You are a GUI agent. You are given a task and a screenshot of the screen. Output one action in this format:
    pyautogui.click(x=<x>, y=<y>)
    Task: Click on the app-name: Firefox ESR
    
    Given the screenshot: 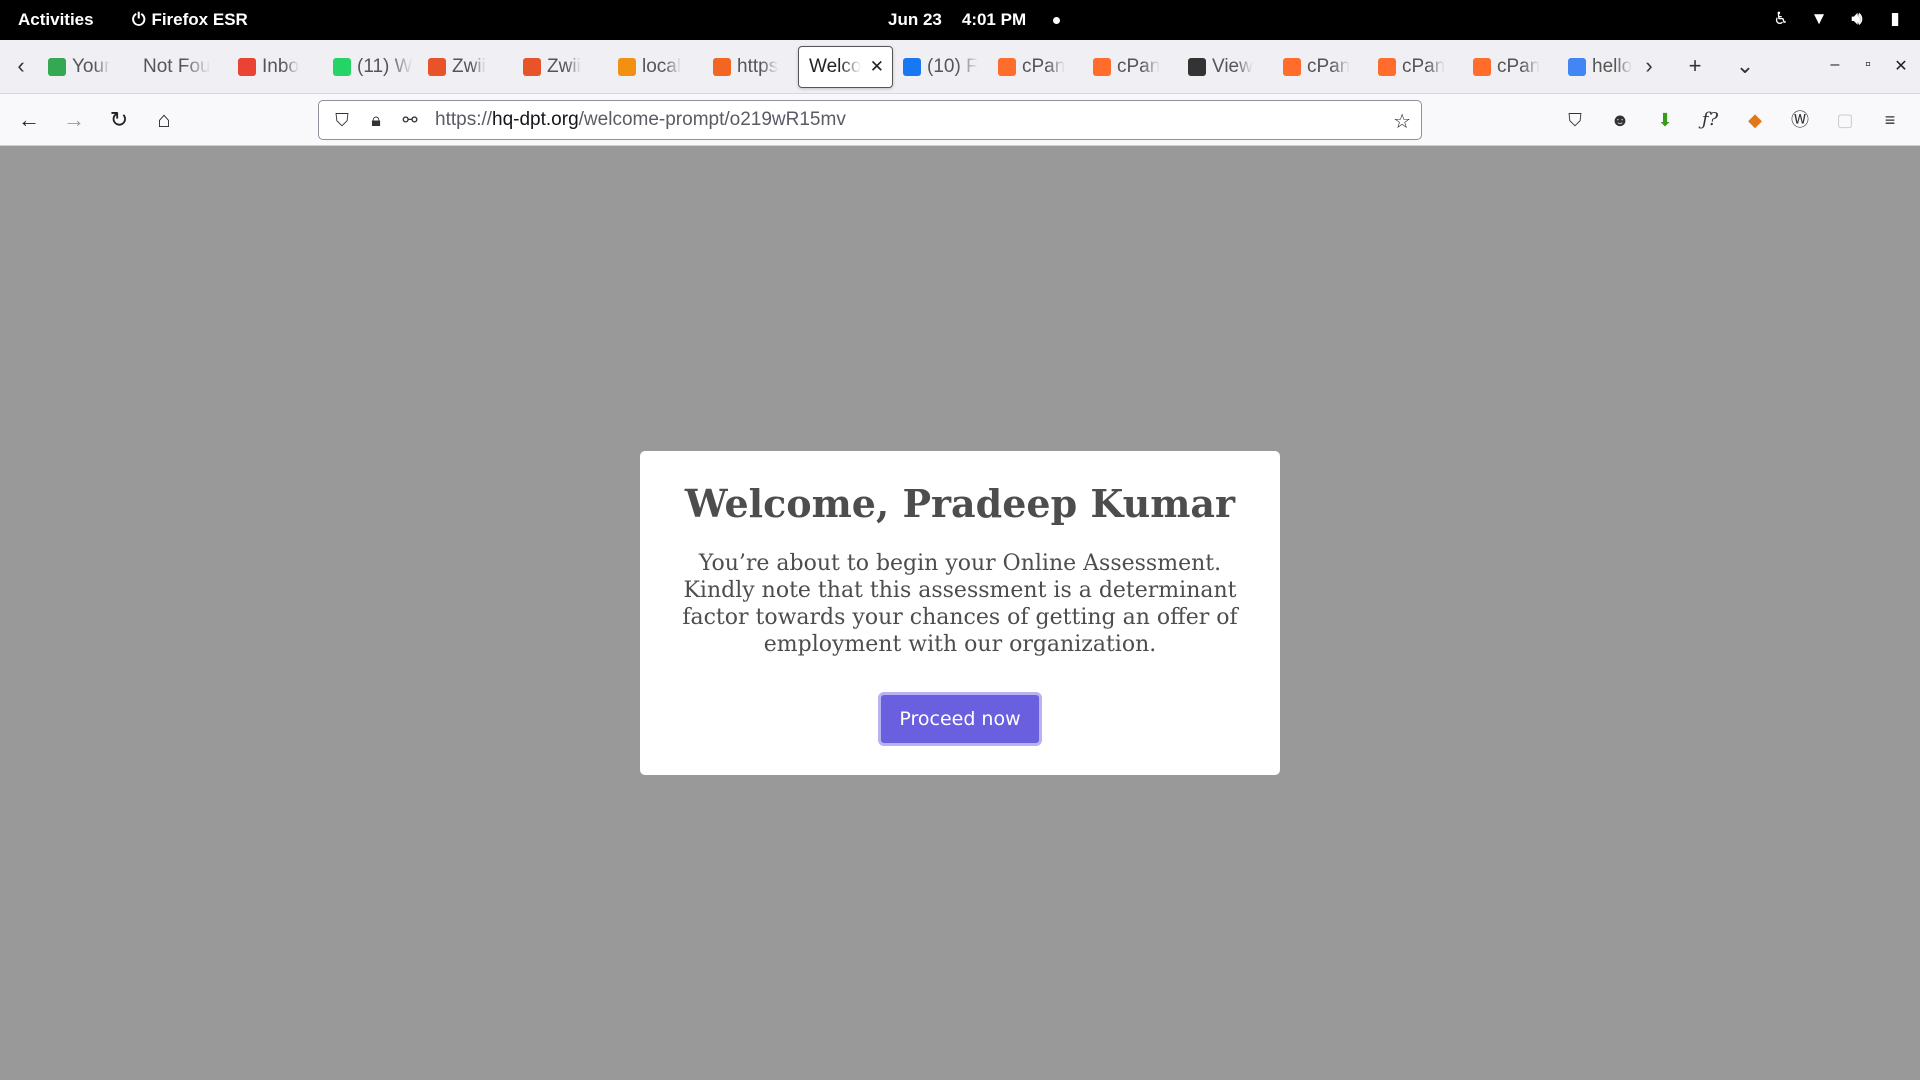 What is the action you would take?
    pyautogui.click(x=199, y=19)
    